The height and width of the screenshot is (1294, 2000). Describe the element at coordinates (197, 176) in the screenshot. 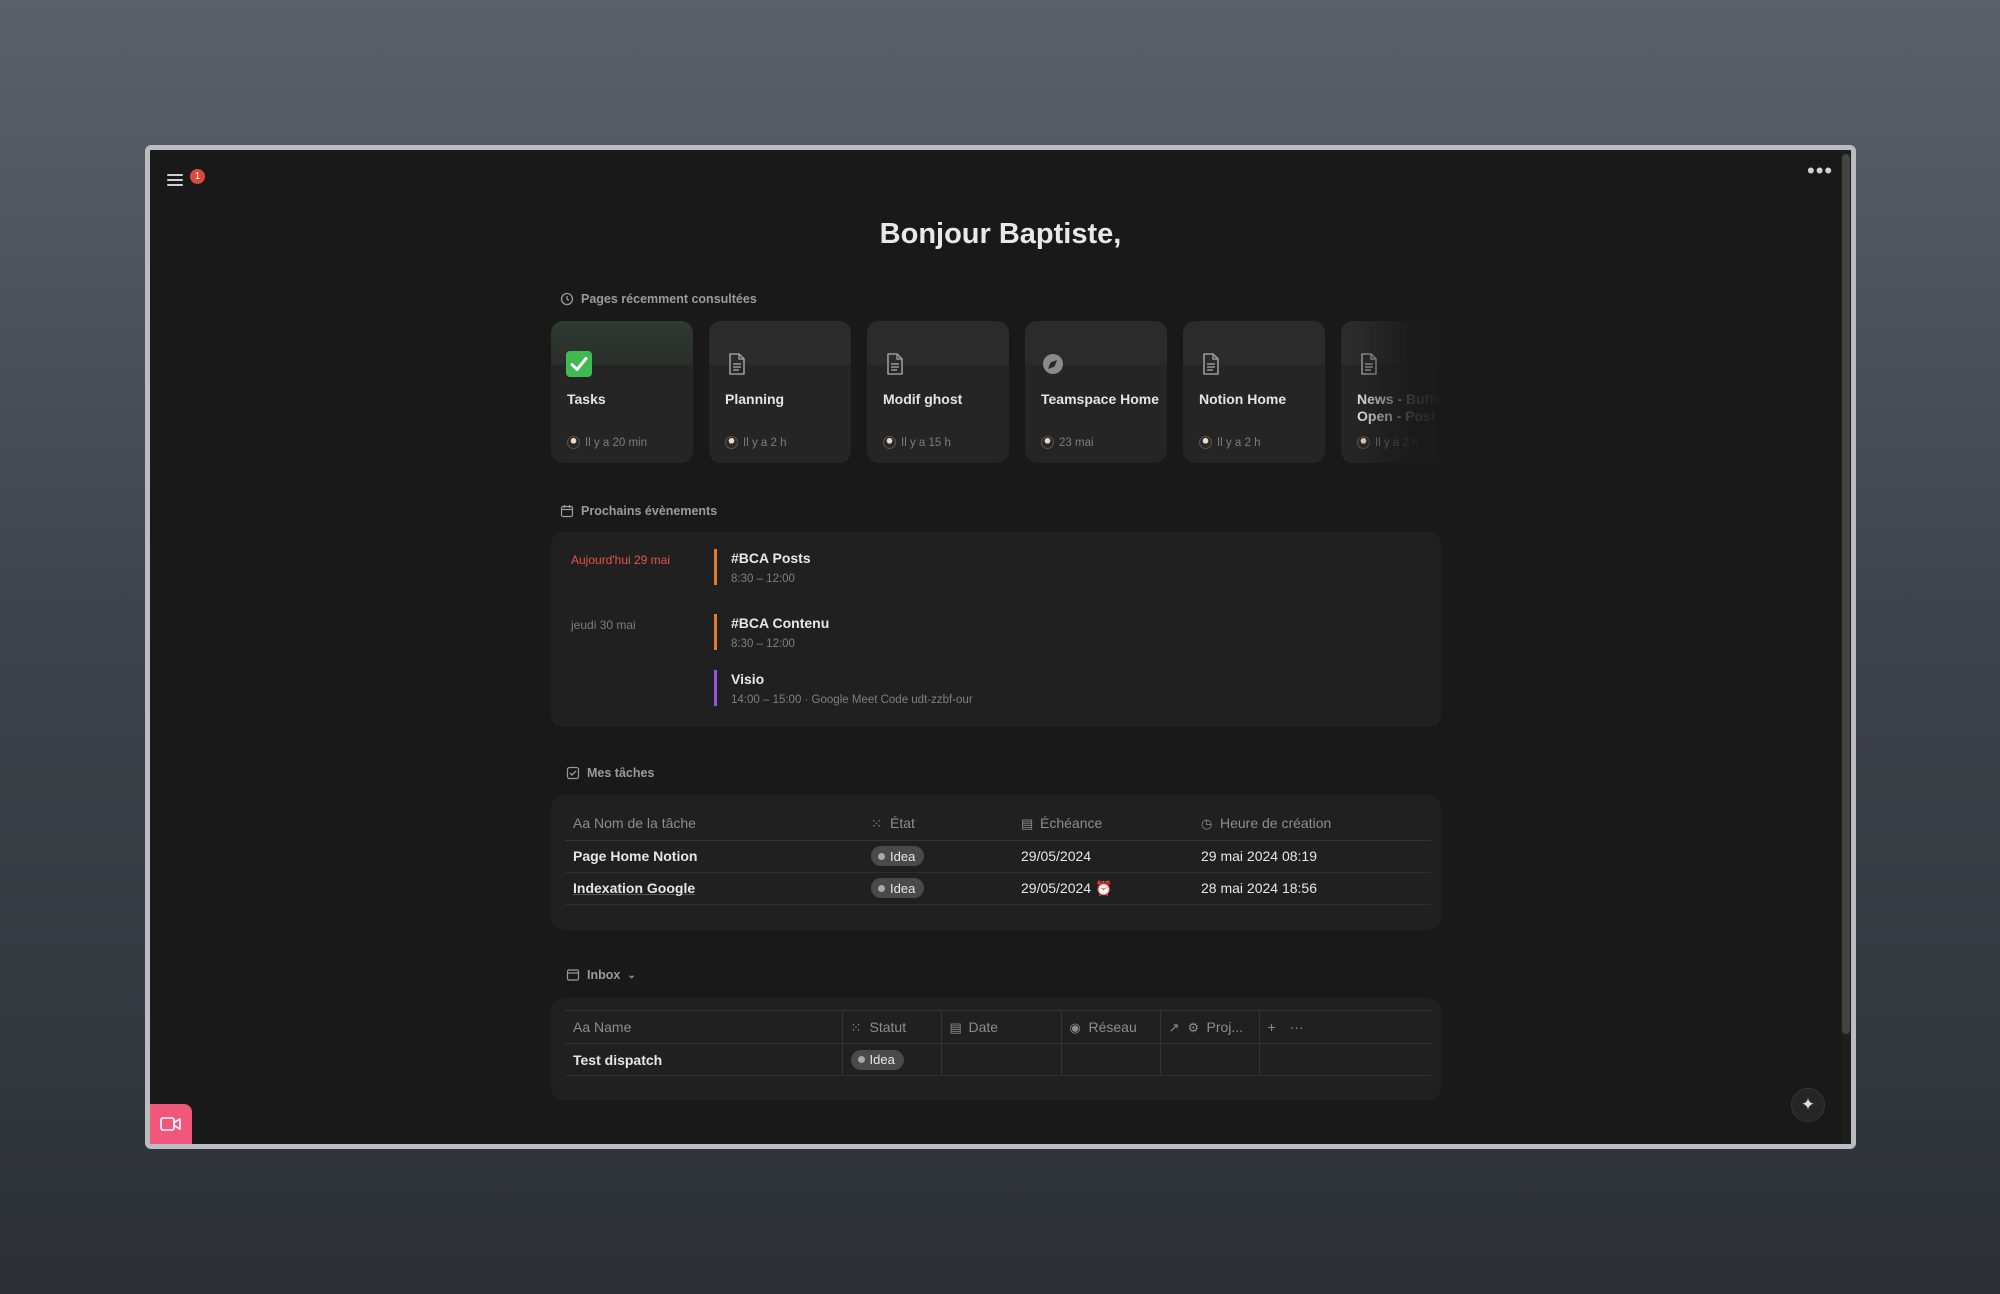

I see `notification-badge: 1` at that location.